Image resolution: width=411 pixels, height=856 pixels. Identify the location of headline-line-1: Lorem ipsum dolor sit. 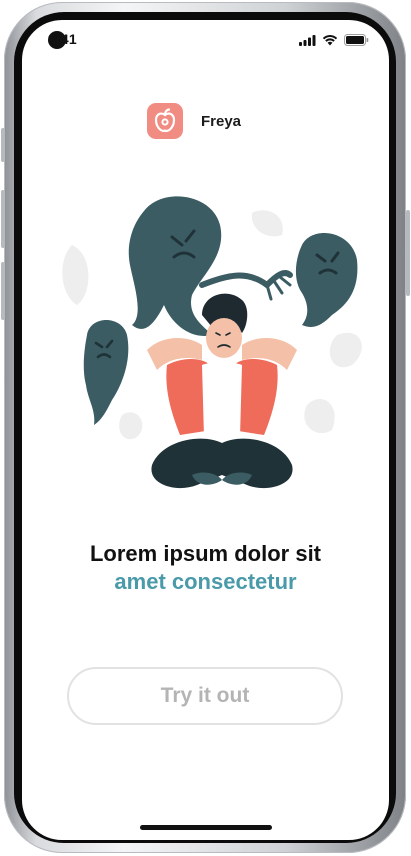
(205, 553).